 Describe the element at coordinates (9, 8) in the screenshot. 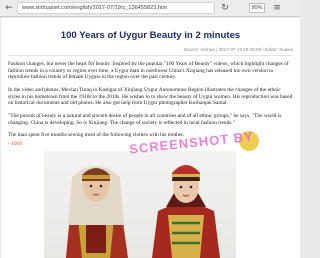

I see `back-arrow-icon: ←` at that location.